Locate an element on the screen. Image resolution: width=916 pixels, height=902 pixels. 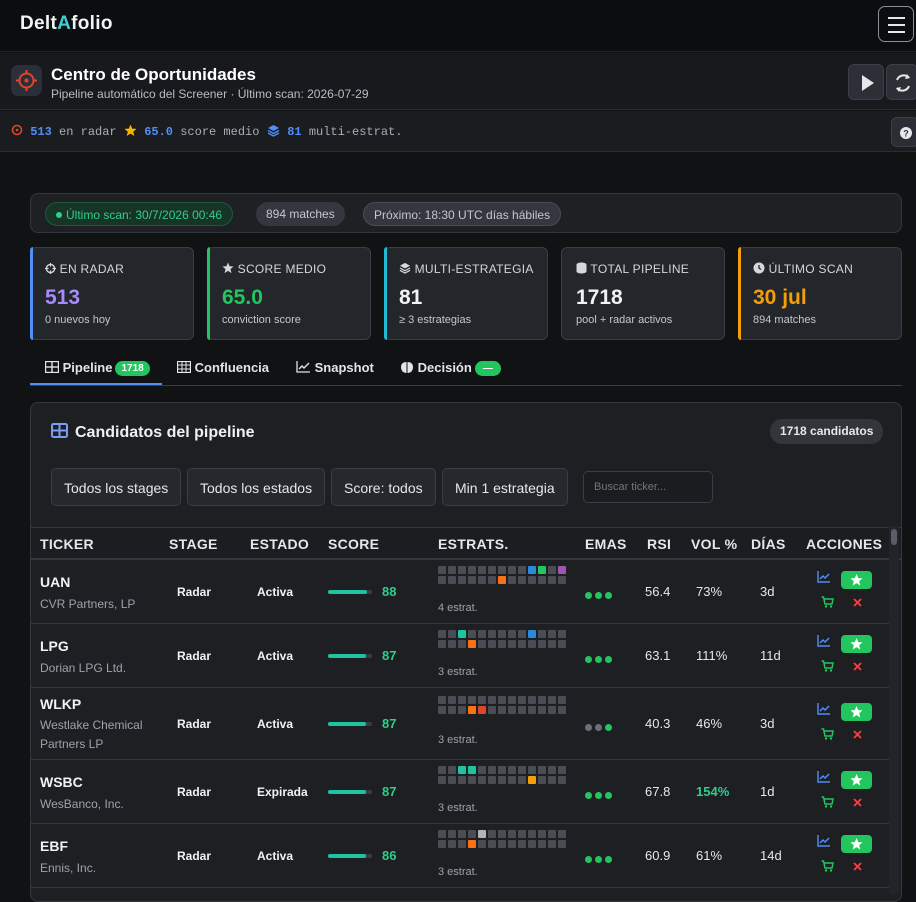
strategy-filter: Min 1 estrategia is located at coordinates (505, 487).